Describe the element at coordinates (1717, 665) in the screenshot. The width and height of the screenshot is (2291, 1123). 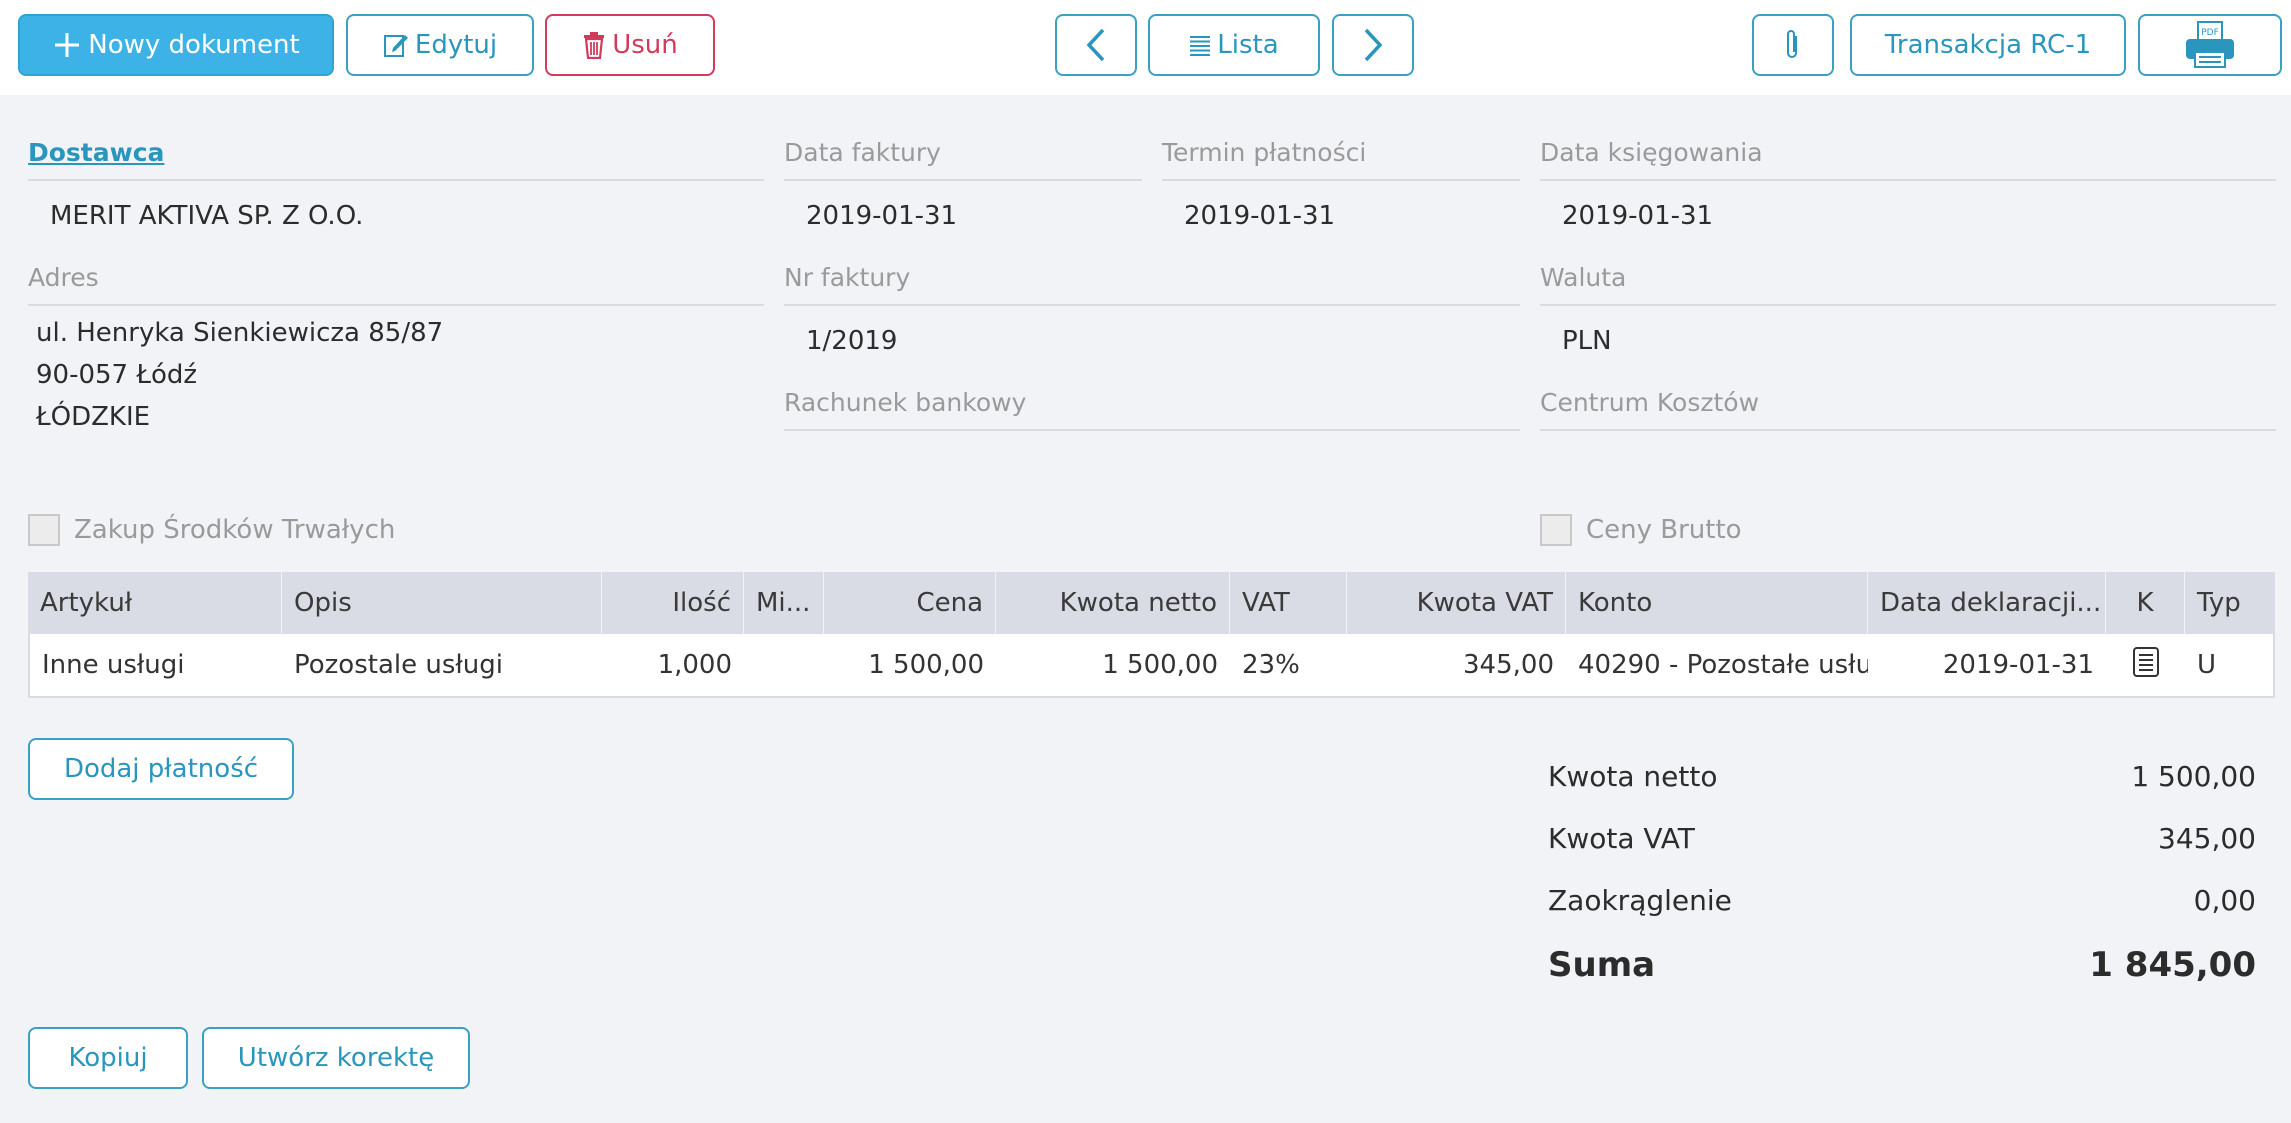
I see `cell-account: 40290 - Pozostałe usłu` at that location.